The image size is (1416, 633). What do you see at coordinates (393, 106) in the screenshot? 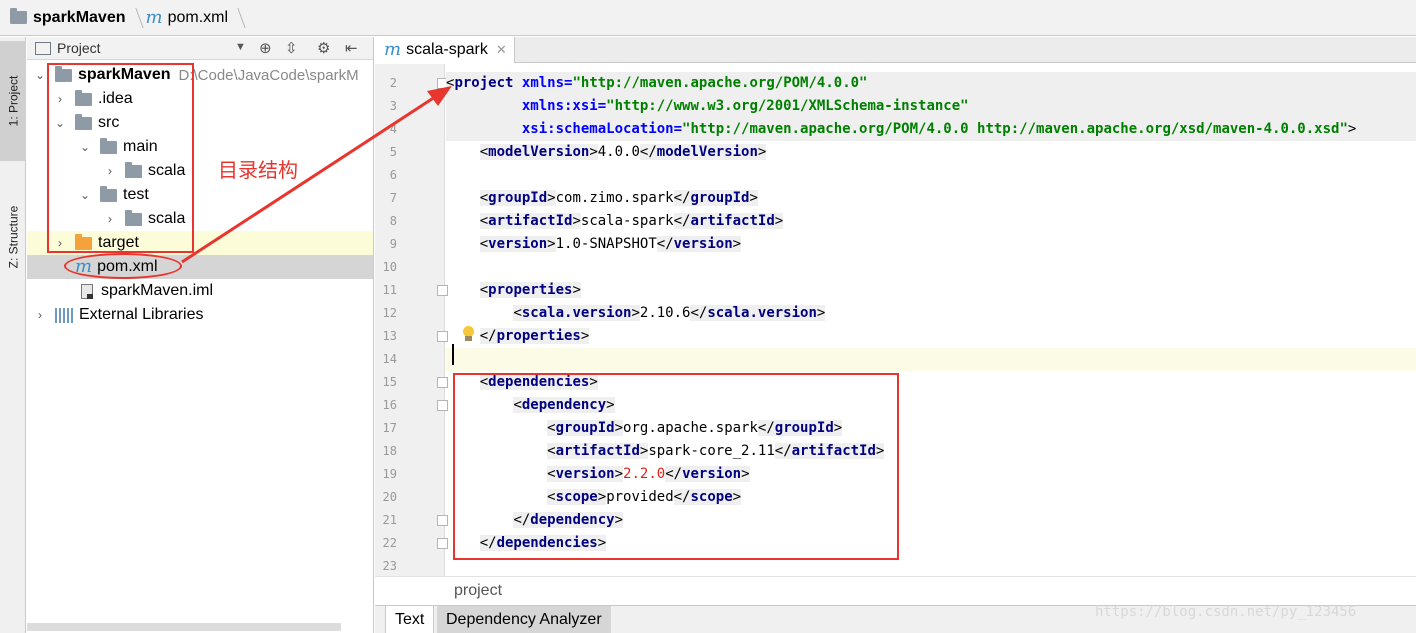
I see `line-number: 3` at bounding box center [393, 106].